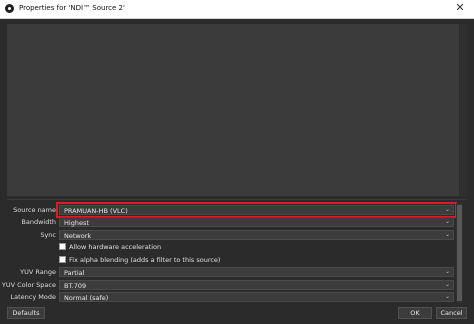 The width and height of the screenshot is (474, 324). Describe the element at coordinates (256, 235) in the screenshot. I see `sync-select: Network ⌄` at that location.